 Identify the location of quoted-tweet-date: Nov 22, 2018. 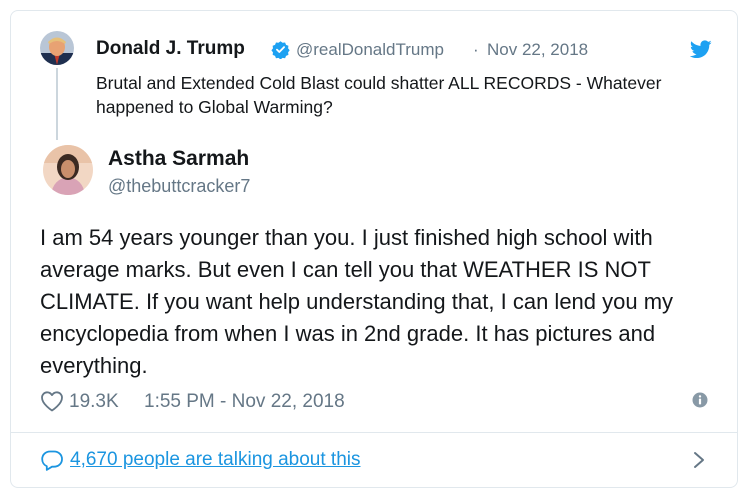
(537, 50).